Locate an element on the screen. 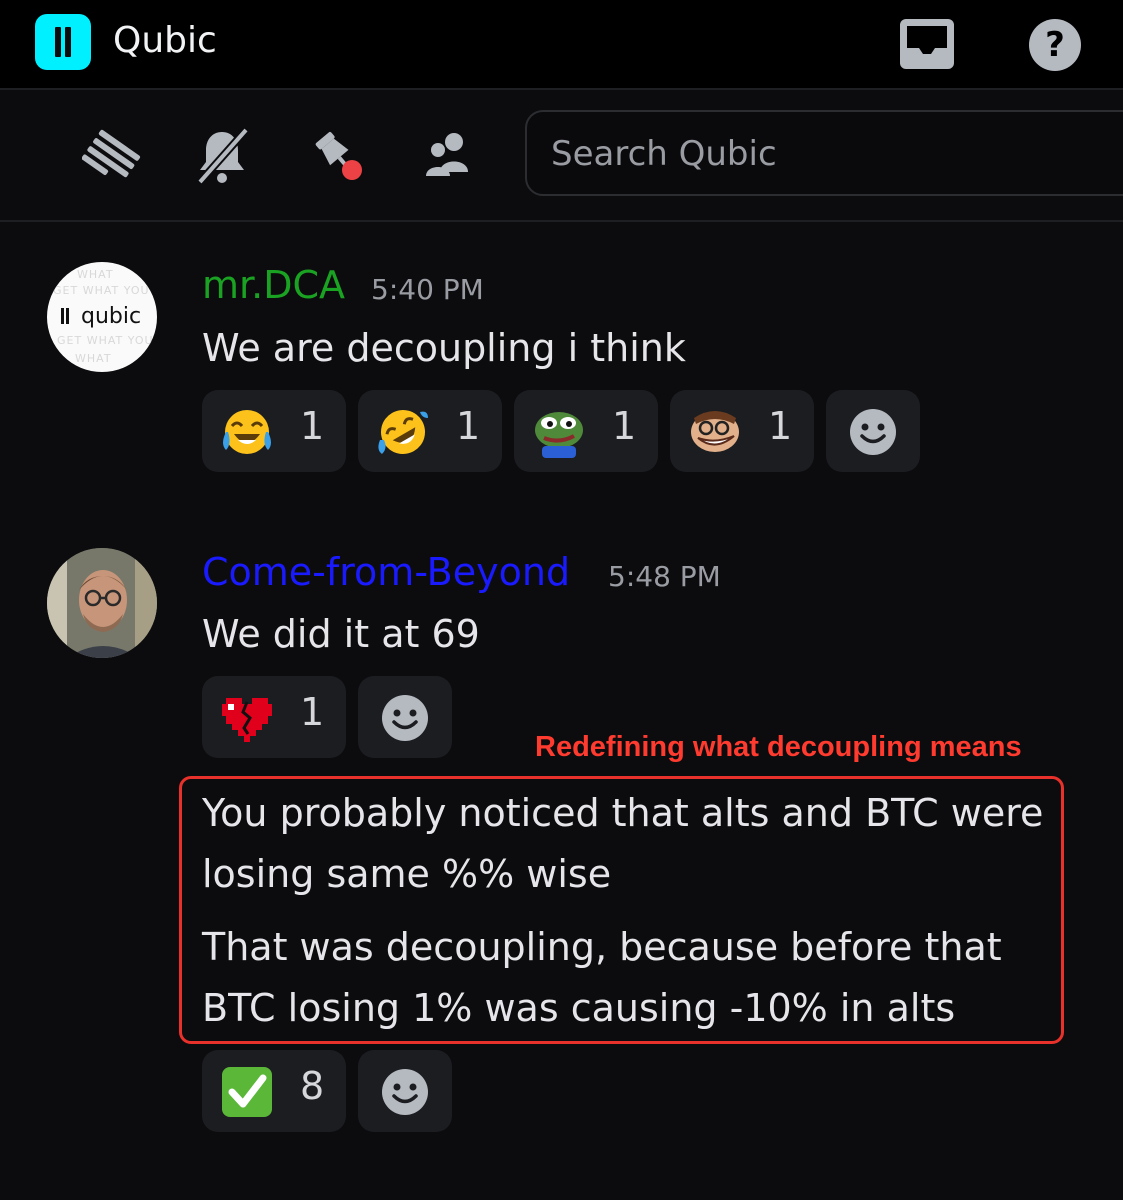 The image size is (1123, 1200). pepe-frog-icon is located at coordinates (559, 435).